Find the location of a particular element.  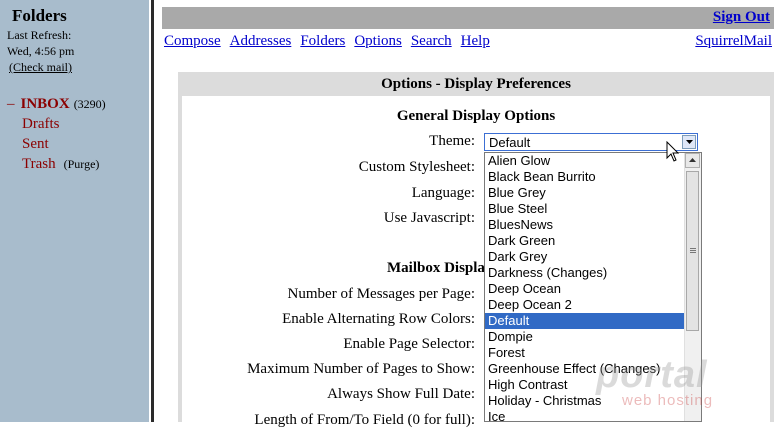

top-bar: Sign Out is located at coordinates (468, 18).